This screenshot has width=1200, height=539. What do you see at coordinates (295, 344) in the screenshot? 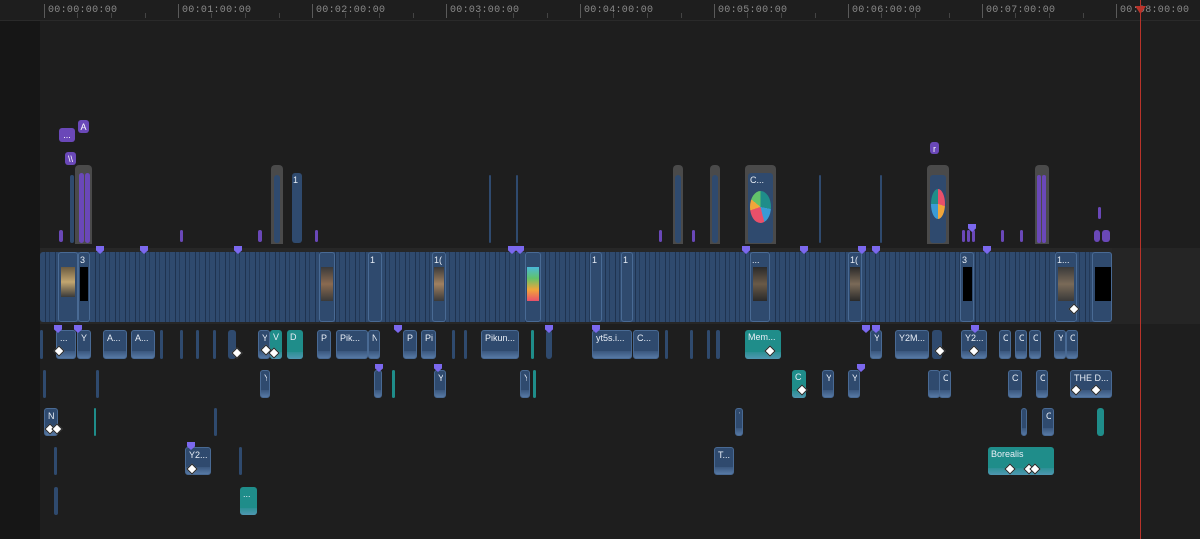
I see `audio-clip: D` at bounding box center [295, 344].